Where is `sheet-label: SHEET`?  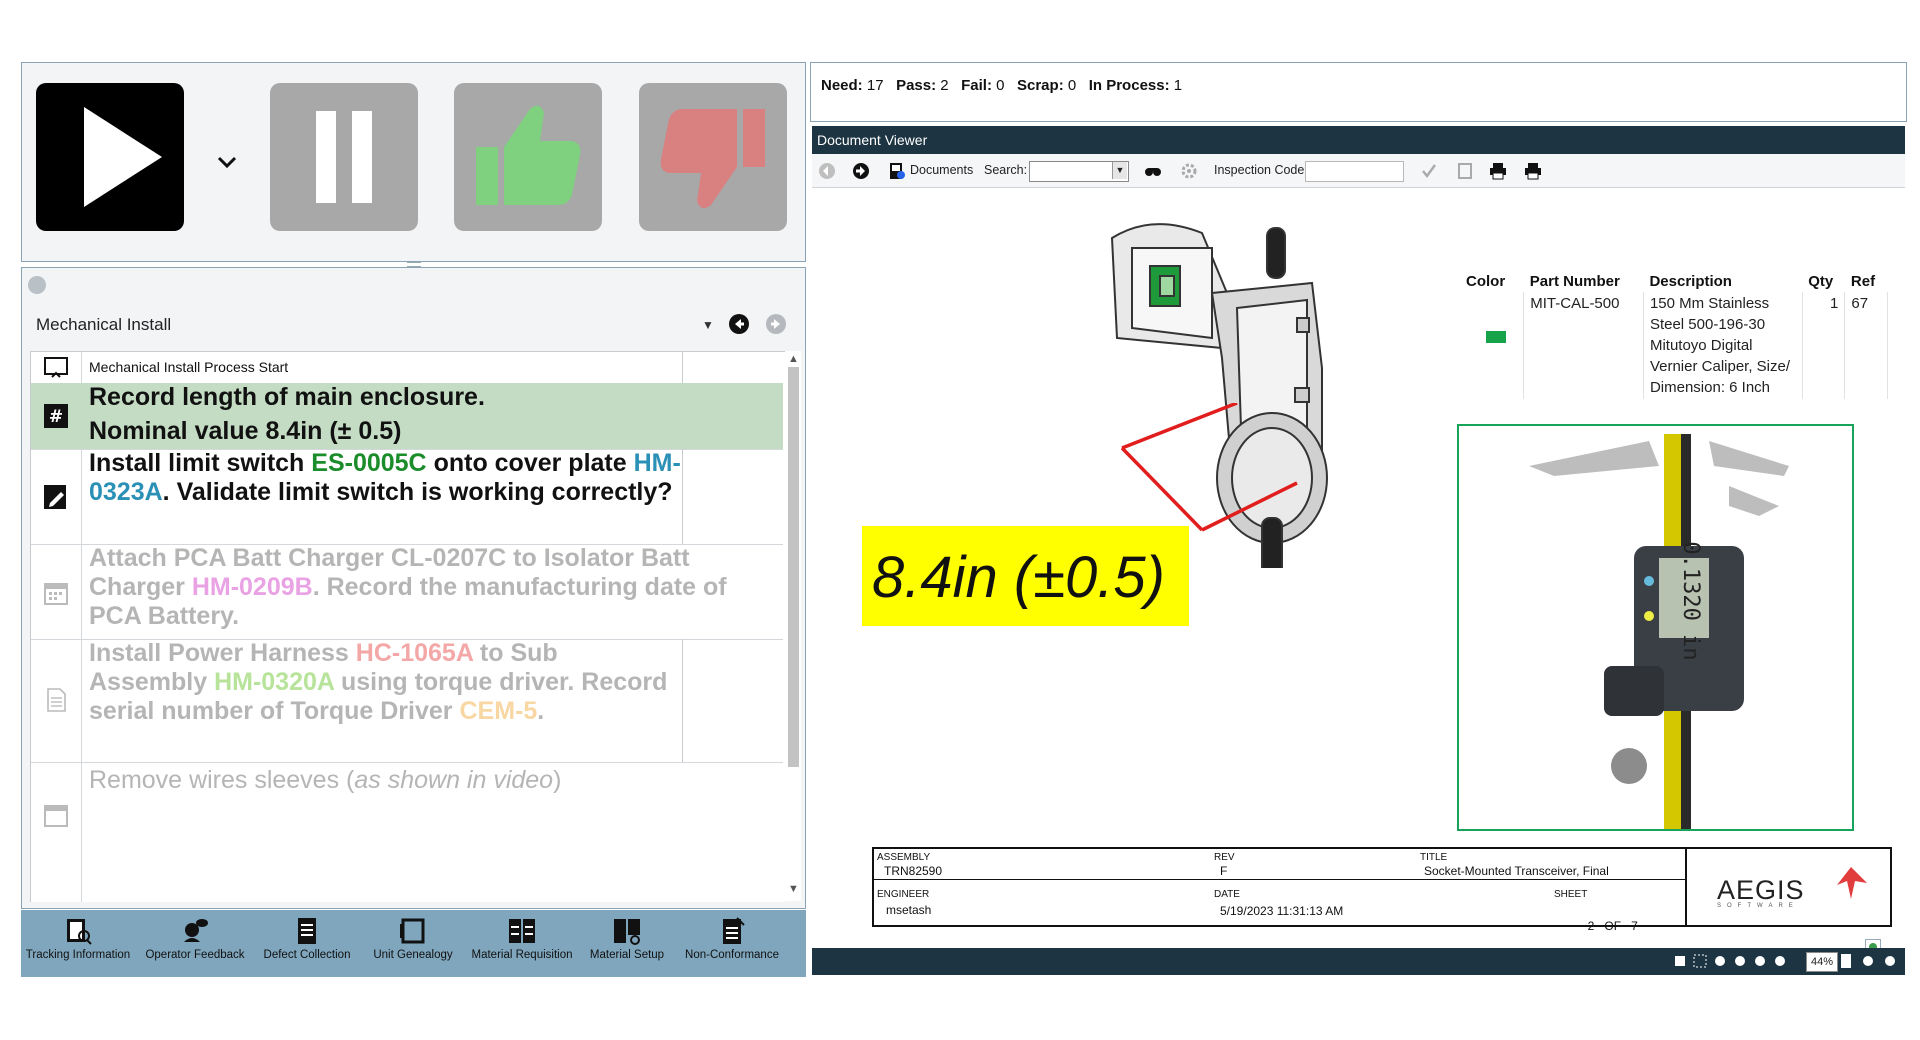
sheet-label: SHEET is located at coordinates (1571, 894).